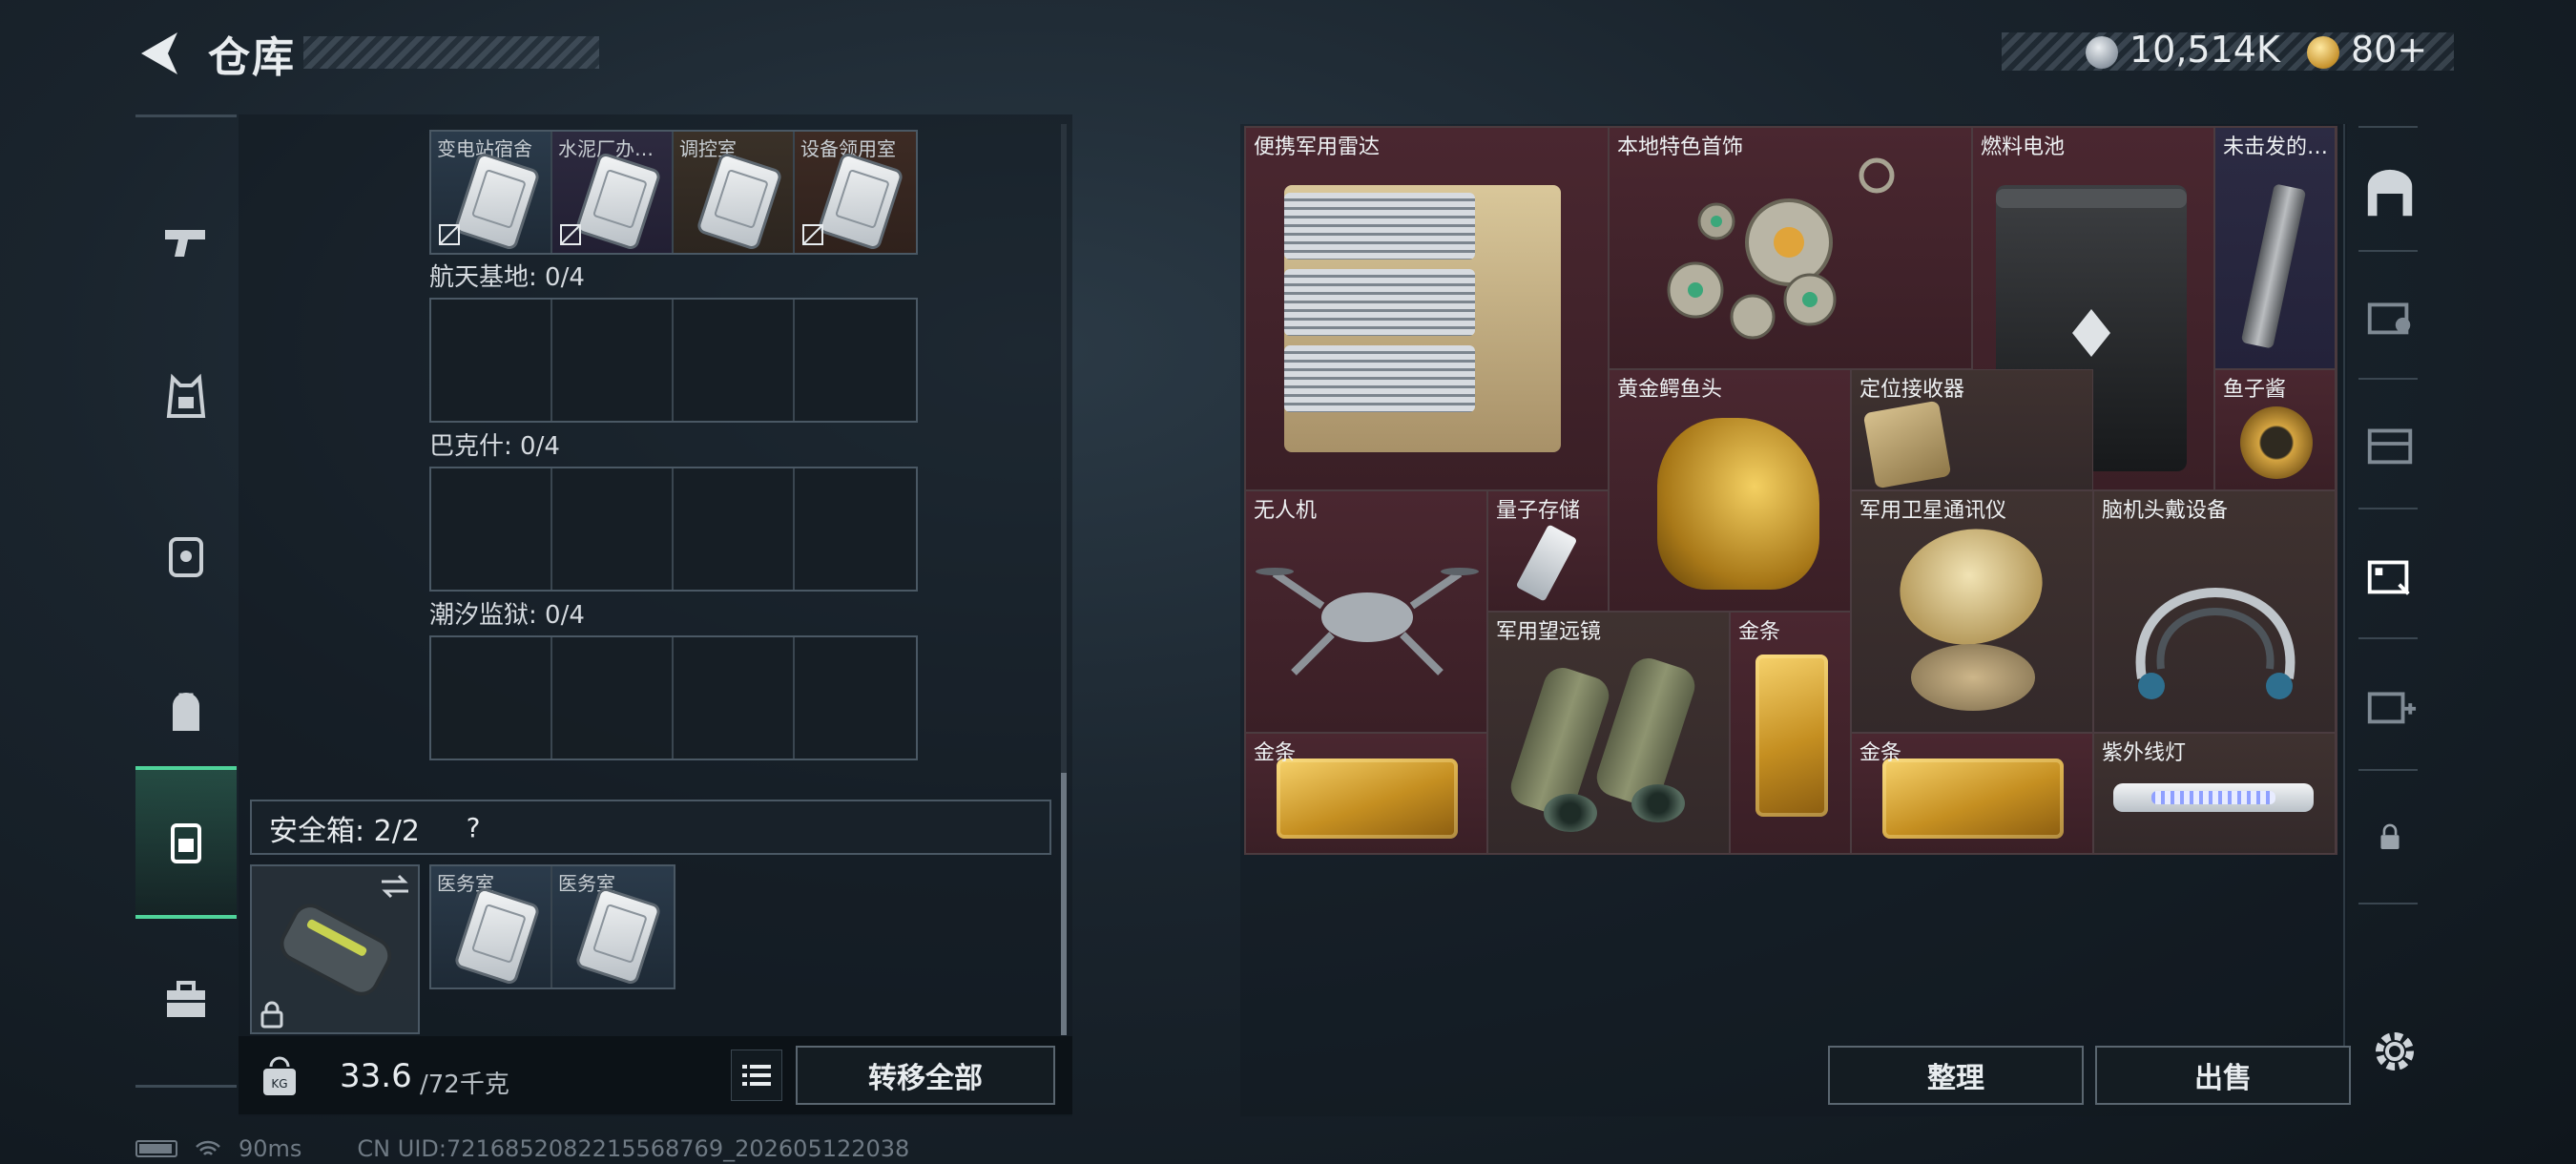 Image resolution: width=2576 pixels, height=1164 pixels. I want to click on gold-croc-head-icon, so click(1738, 504).